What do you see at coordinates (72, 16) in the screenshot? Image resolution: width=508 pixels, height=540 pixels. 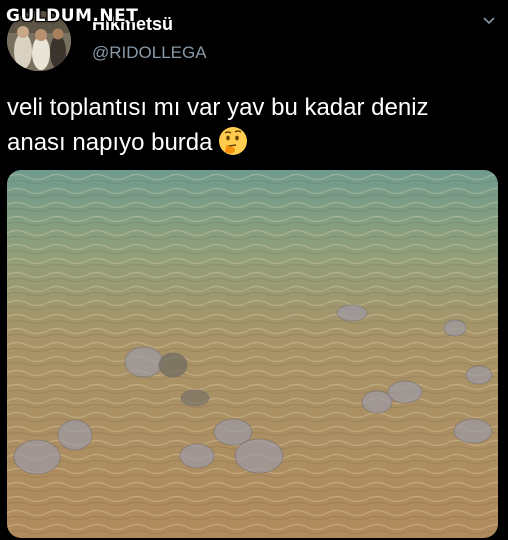 I see `watermark-logo: GULDUM.NET` at bounding box center [72, 16].